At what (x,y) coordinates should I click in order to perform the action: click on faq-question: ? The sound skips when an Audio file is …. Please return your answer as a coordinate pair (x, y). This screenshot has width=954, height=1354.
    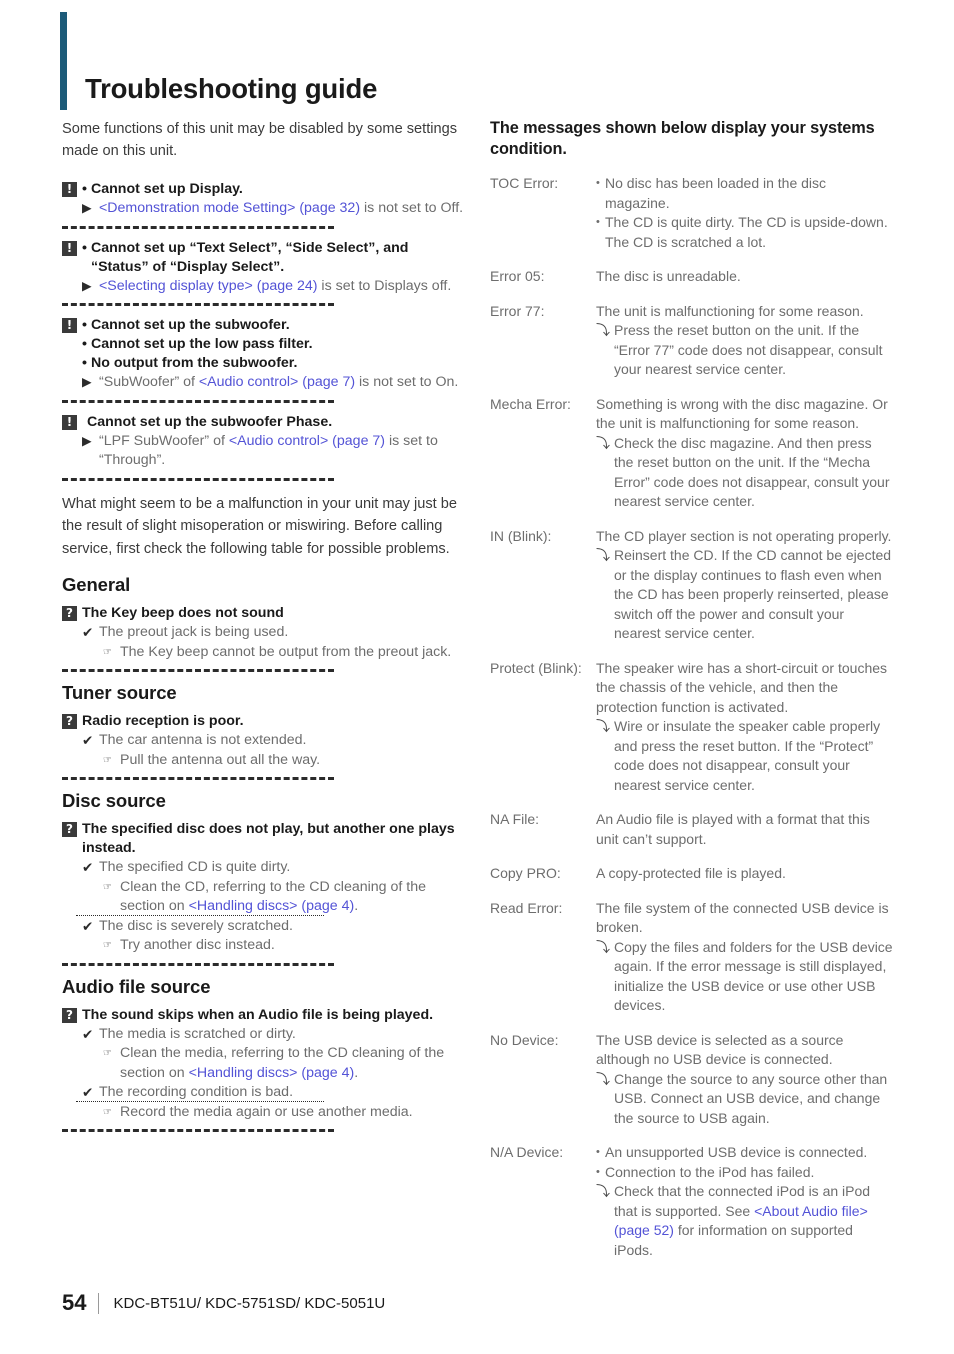
    Looking at the image, I should click on (264, 1015).